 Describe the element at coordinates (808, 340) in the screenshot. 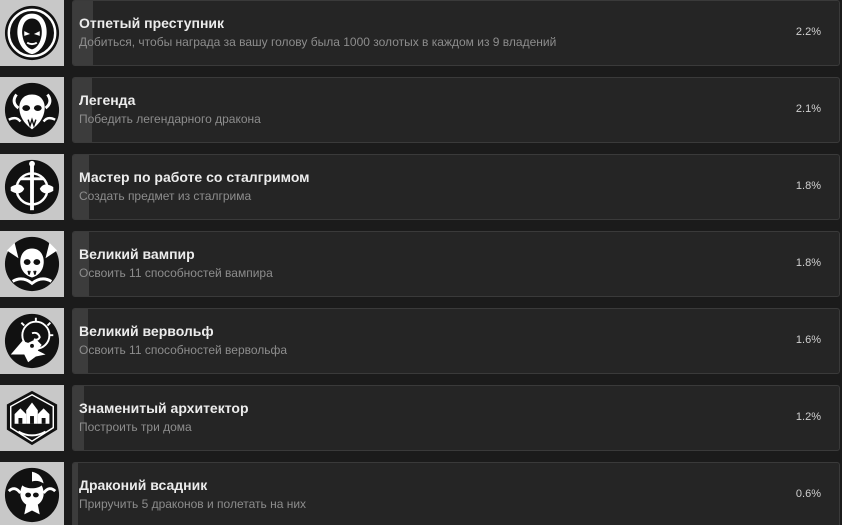

I see `achievement-percent: 1.6%` at that location.